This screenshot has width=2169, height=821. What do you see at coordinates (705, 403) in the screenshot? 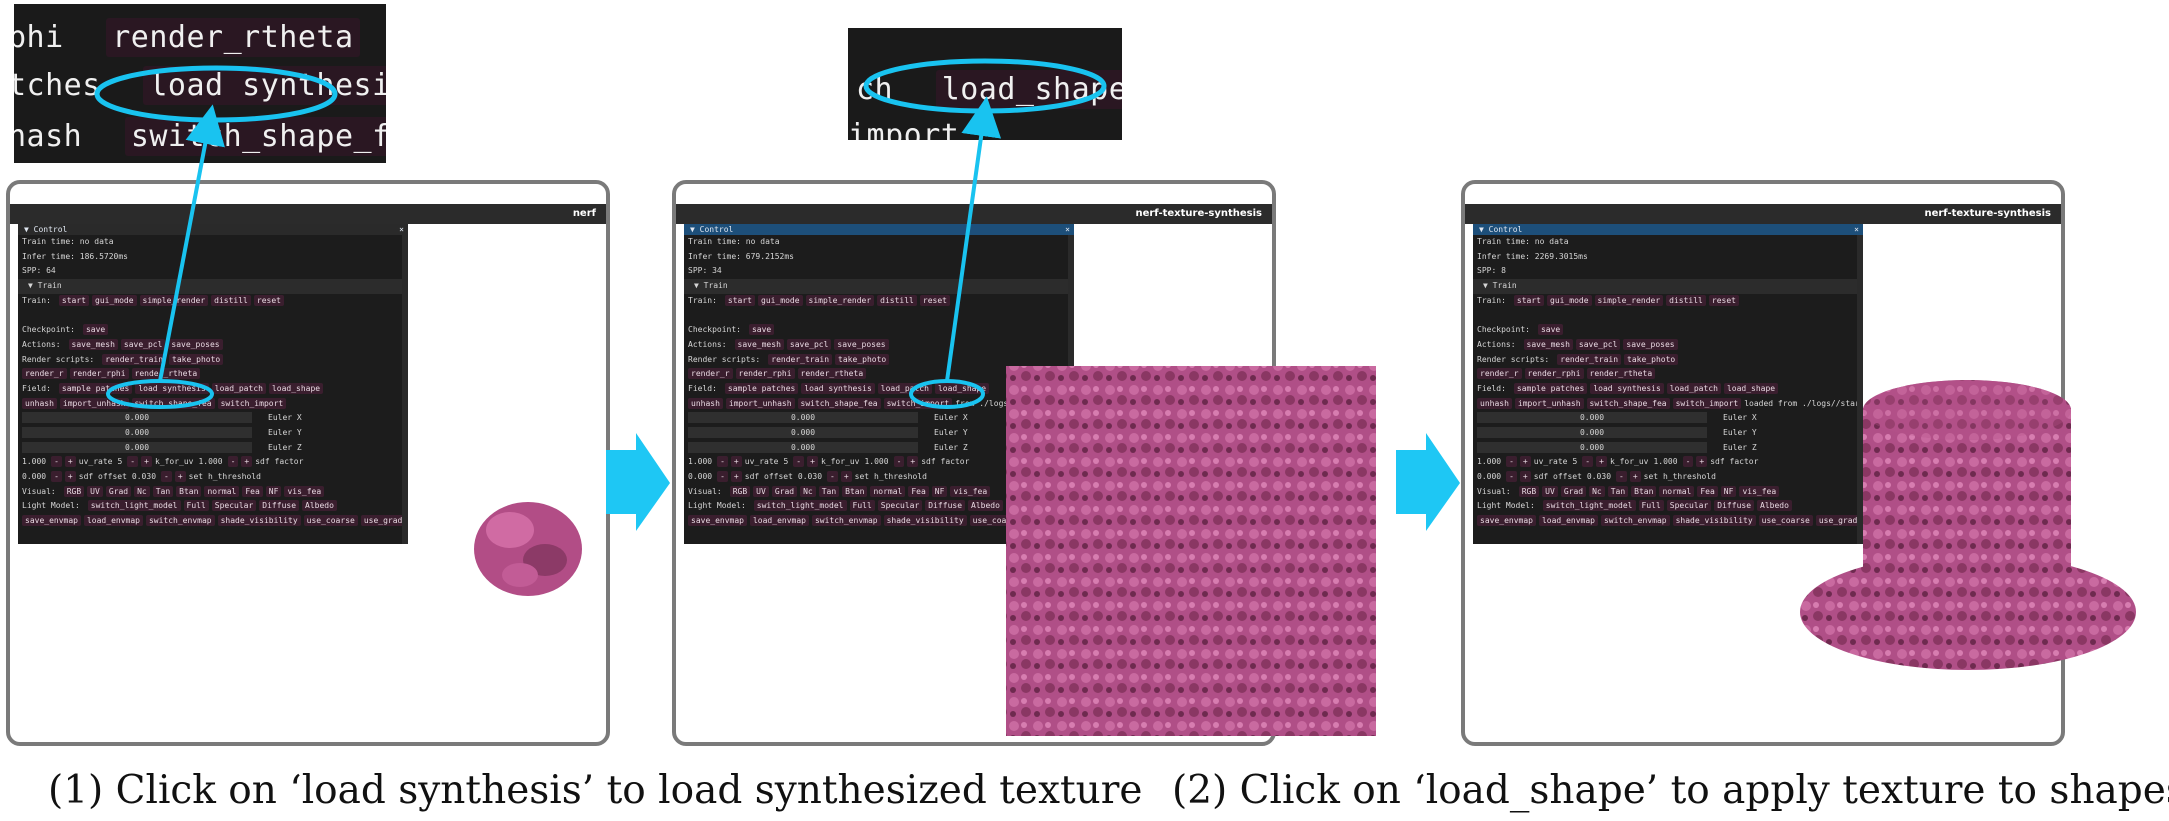
I see `unhash-button: unhash` at bounding box center [705, 403].